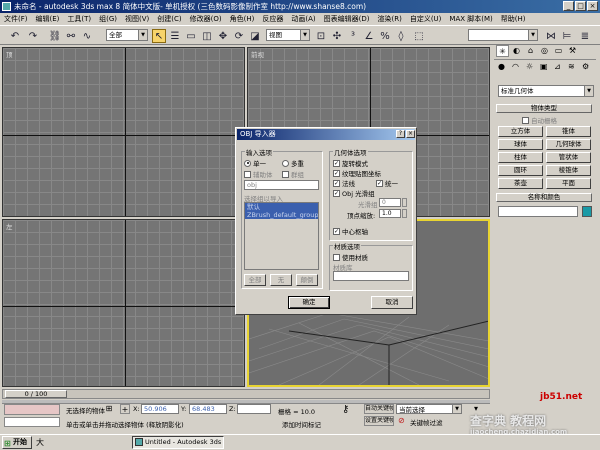 The image size is (600, 450). Describe the element at coordinates (254, 409) in the screenshot. I see `z-coordinate-field` at that location.